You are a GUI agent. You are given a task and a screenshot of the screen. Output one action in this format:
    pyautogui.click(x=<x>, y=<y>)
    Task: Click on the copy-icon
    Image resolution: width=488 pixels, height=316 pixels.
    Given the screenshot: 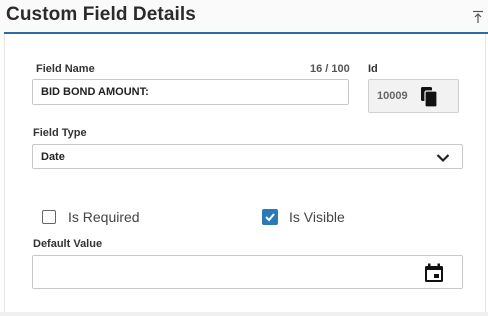 What is the action you would take?
    pyautogui.click(x=429, y=97)
    